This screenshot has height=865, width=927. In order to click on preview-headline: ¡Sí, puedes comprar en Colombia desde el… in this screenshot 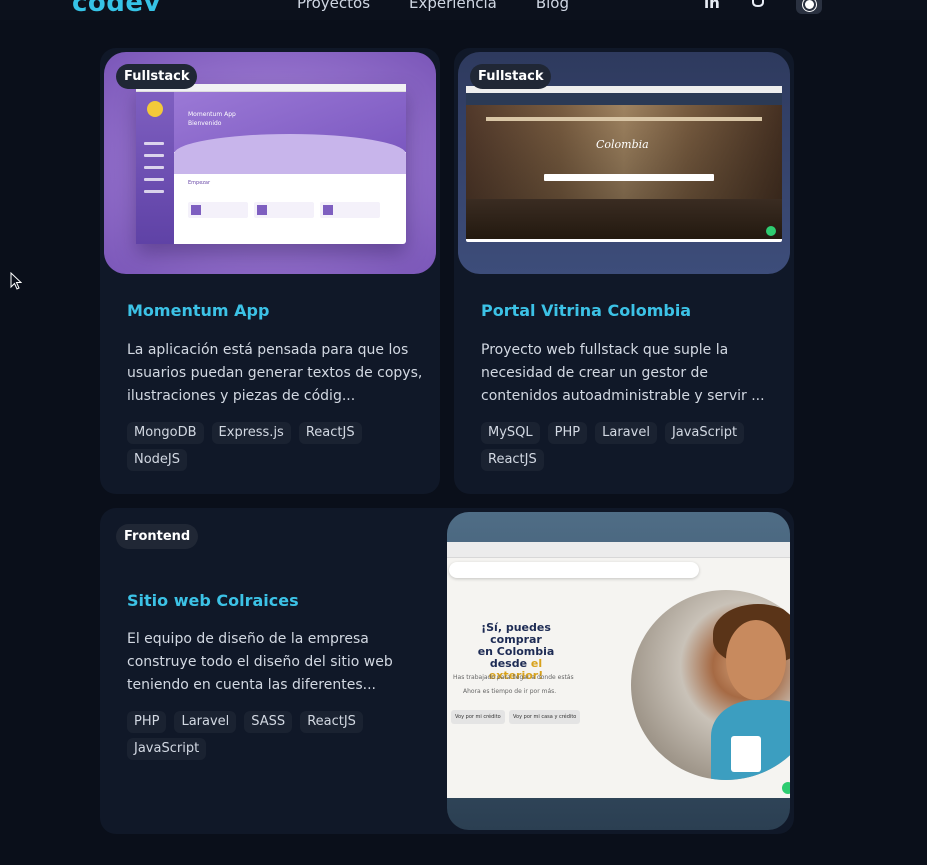, I will do `click(516, 651)`.